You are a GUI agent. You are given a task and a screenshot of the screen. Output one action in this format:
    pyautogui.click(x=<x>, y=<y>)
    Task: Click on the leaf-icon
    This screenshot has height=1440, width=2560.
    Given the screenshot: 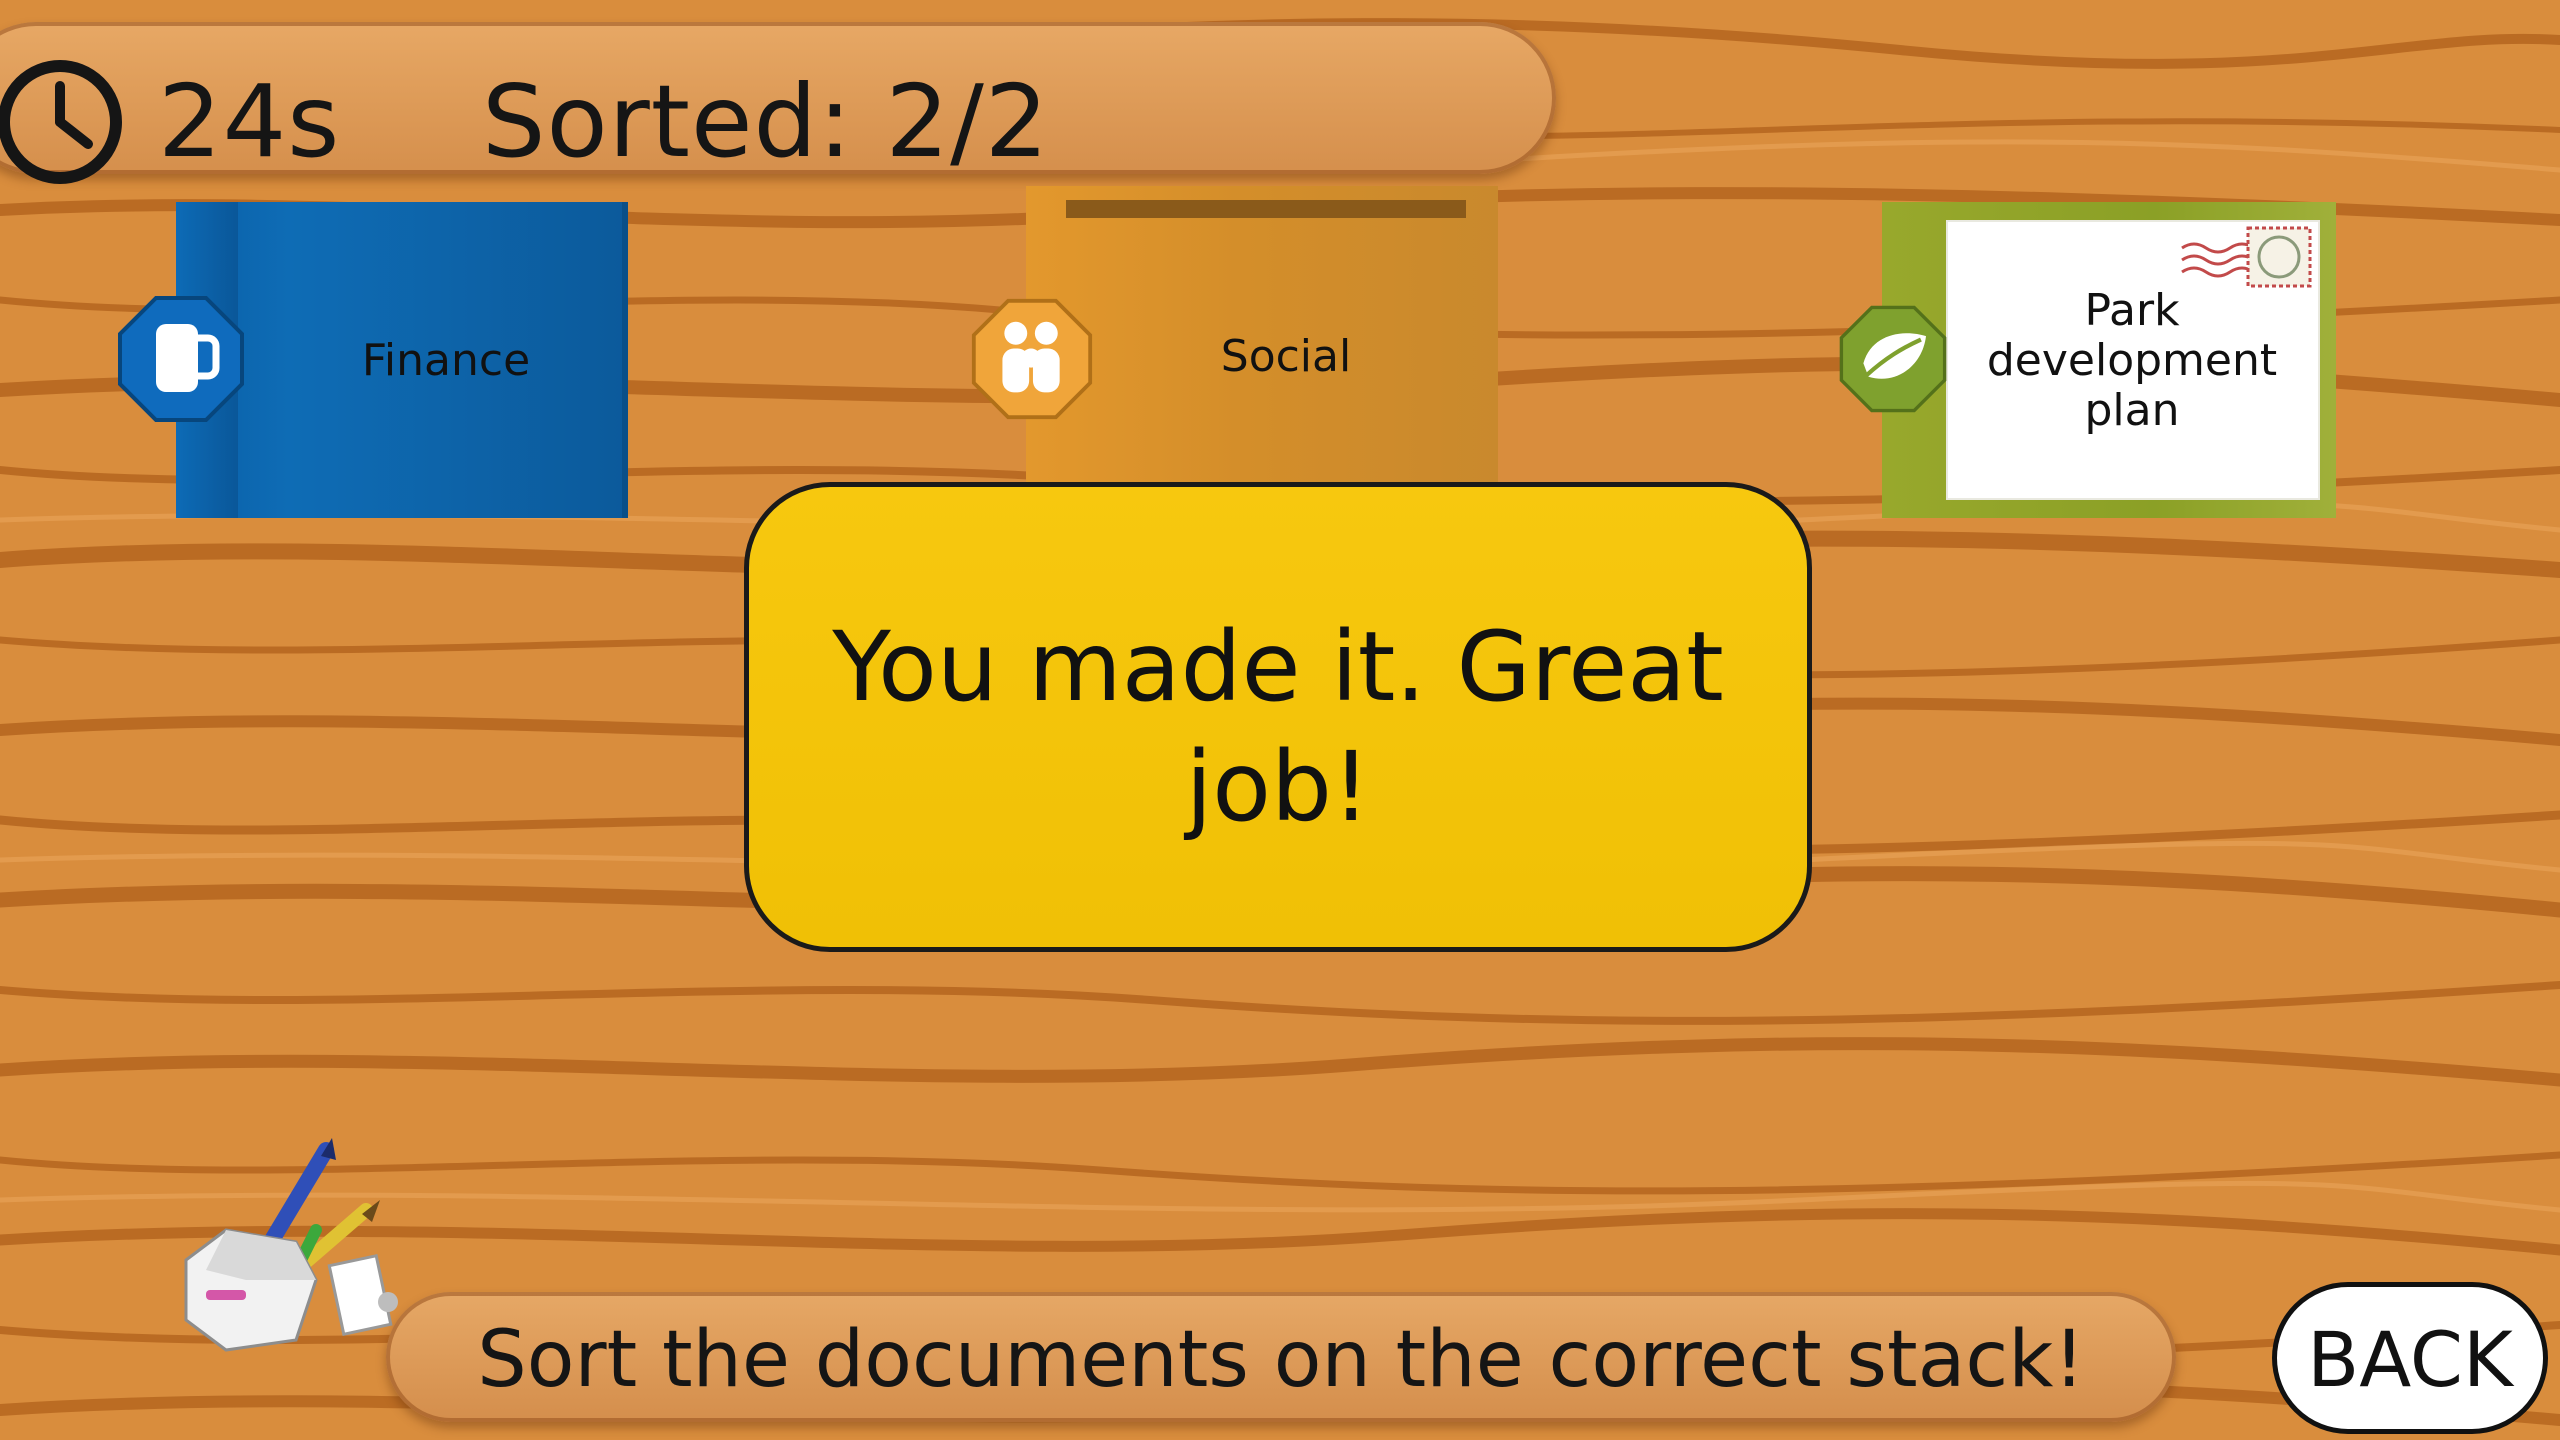 What is the action you would take?
    pyautogui.click(x=1893, y=359)
    